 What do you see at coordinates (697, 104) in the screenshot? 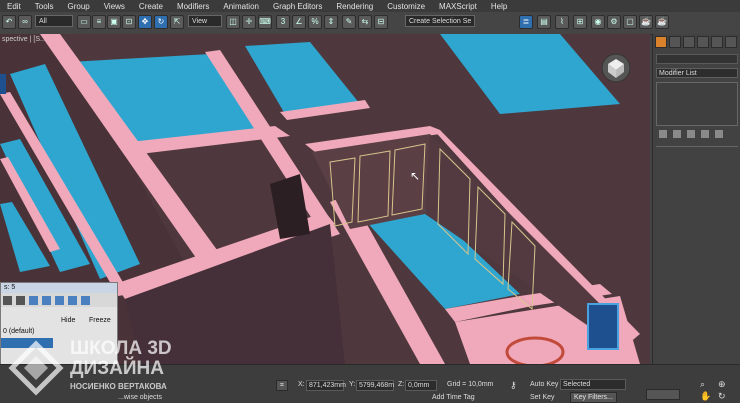
I see `modifier-stack` at bounding box center [697, 104].